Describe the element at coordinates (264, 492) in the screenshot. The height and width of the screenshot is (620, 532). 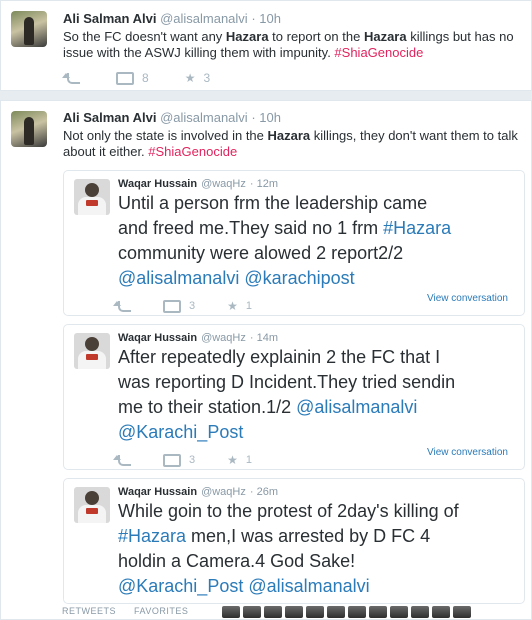
I see `embed-time: · 26m` at that location.